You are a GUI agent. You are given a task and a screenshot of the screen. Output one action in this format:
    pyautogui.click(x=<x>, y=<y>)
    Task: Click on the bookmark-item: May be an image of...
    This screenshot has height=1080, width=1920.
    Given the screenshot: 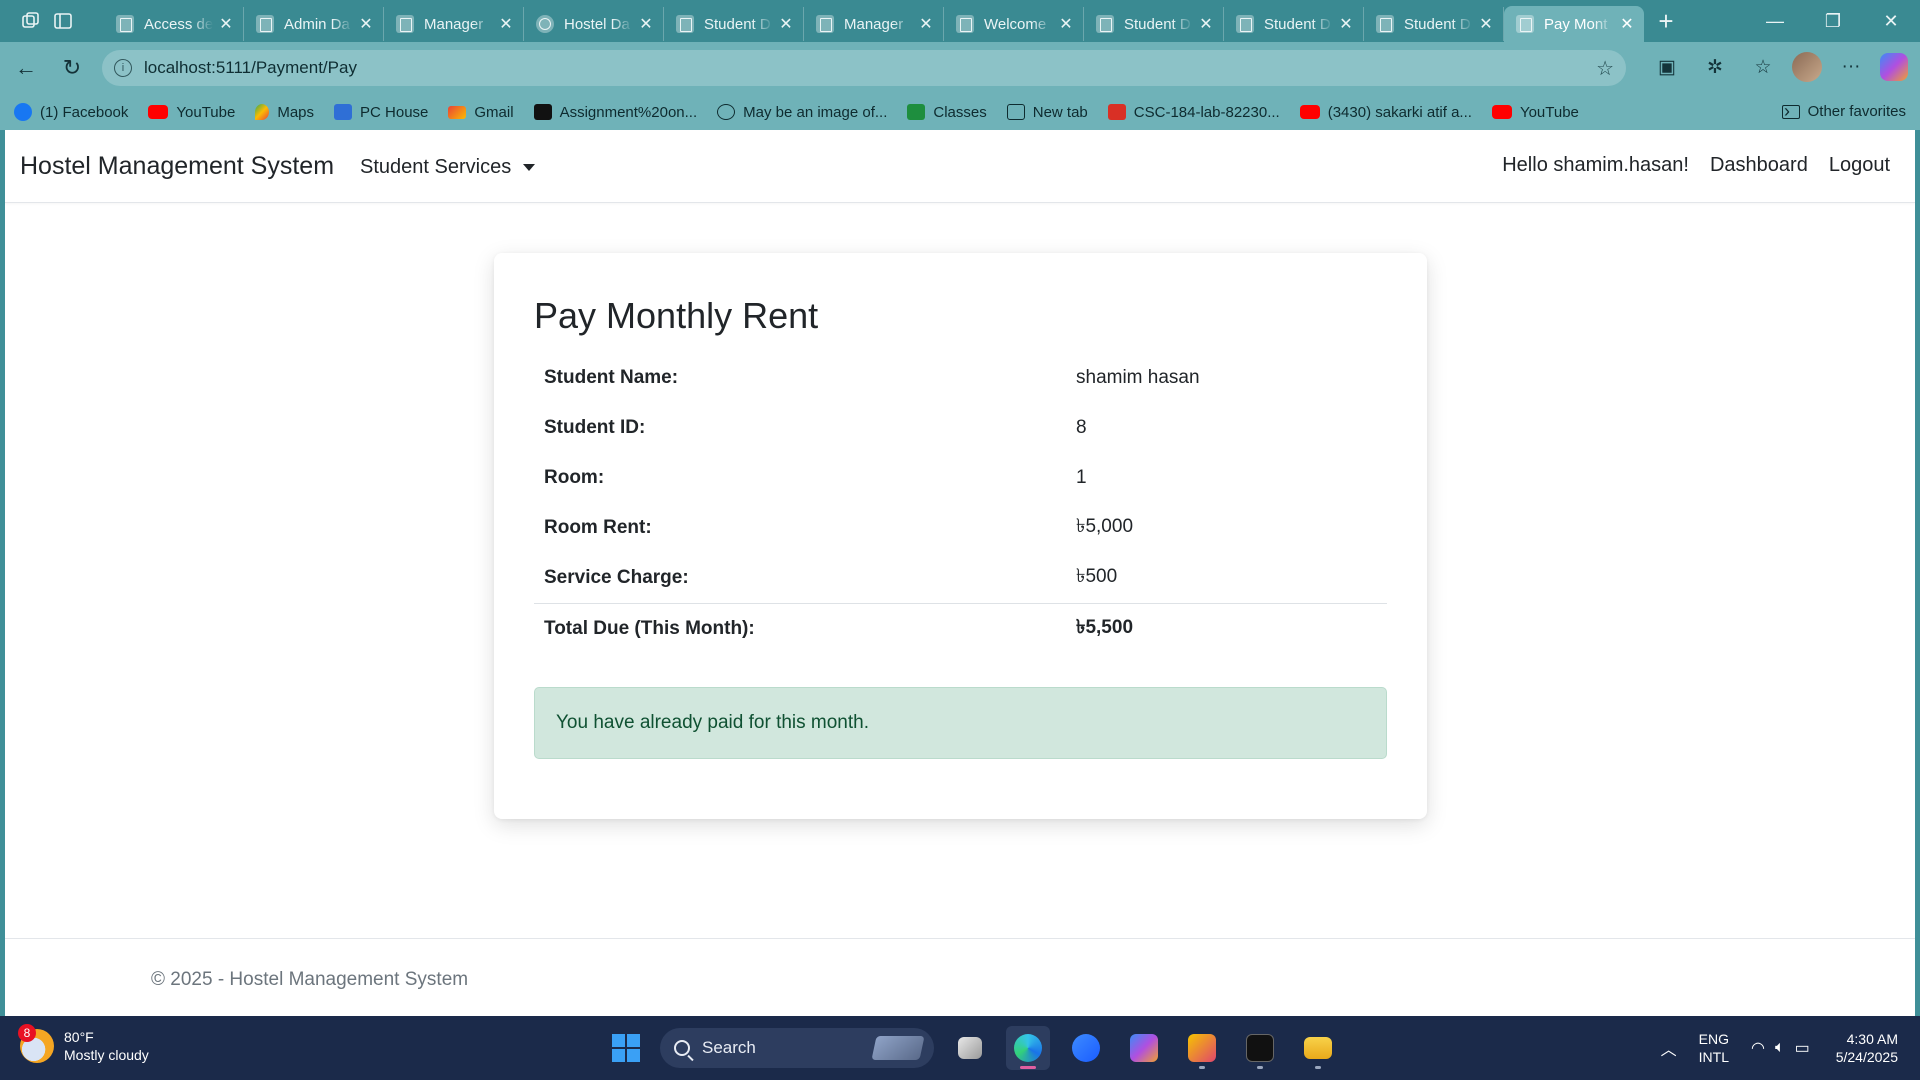 What is the action you would take?
    pyautogui.click(x=802, y=112)
    